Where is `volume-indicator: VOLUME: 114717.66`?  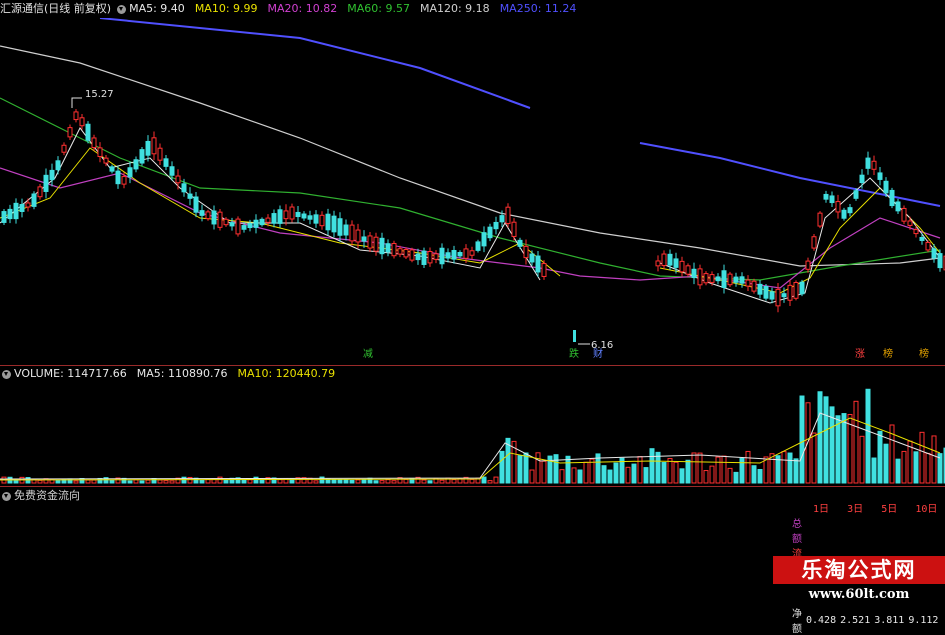
volume-indicator: VOLUME: 114717.66 is located at coordinates (70, 373).